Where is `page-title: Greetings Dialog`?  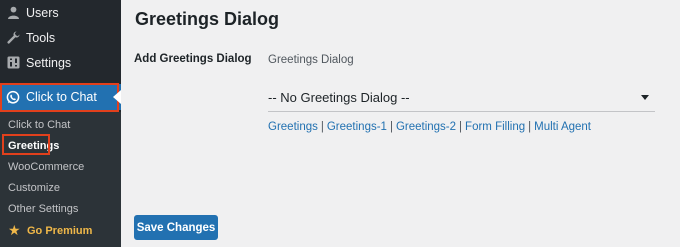 page-title: Greetings Dialog is located at coordinates (207, 19).